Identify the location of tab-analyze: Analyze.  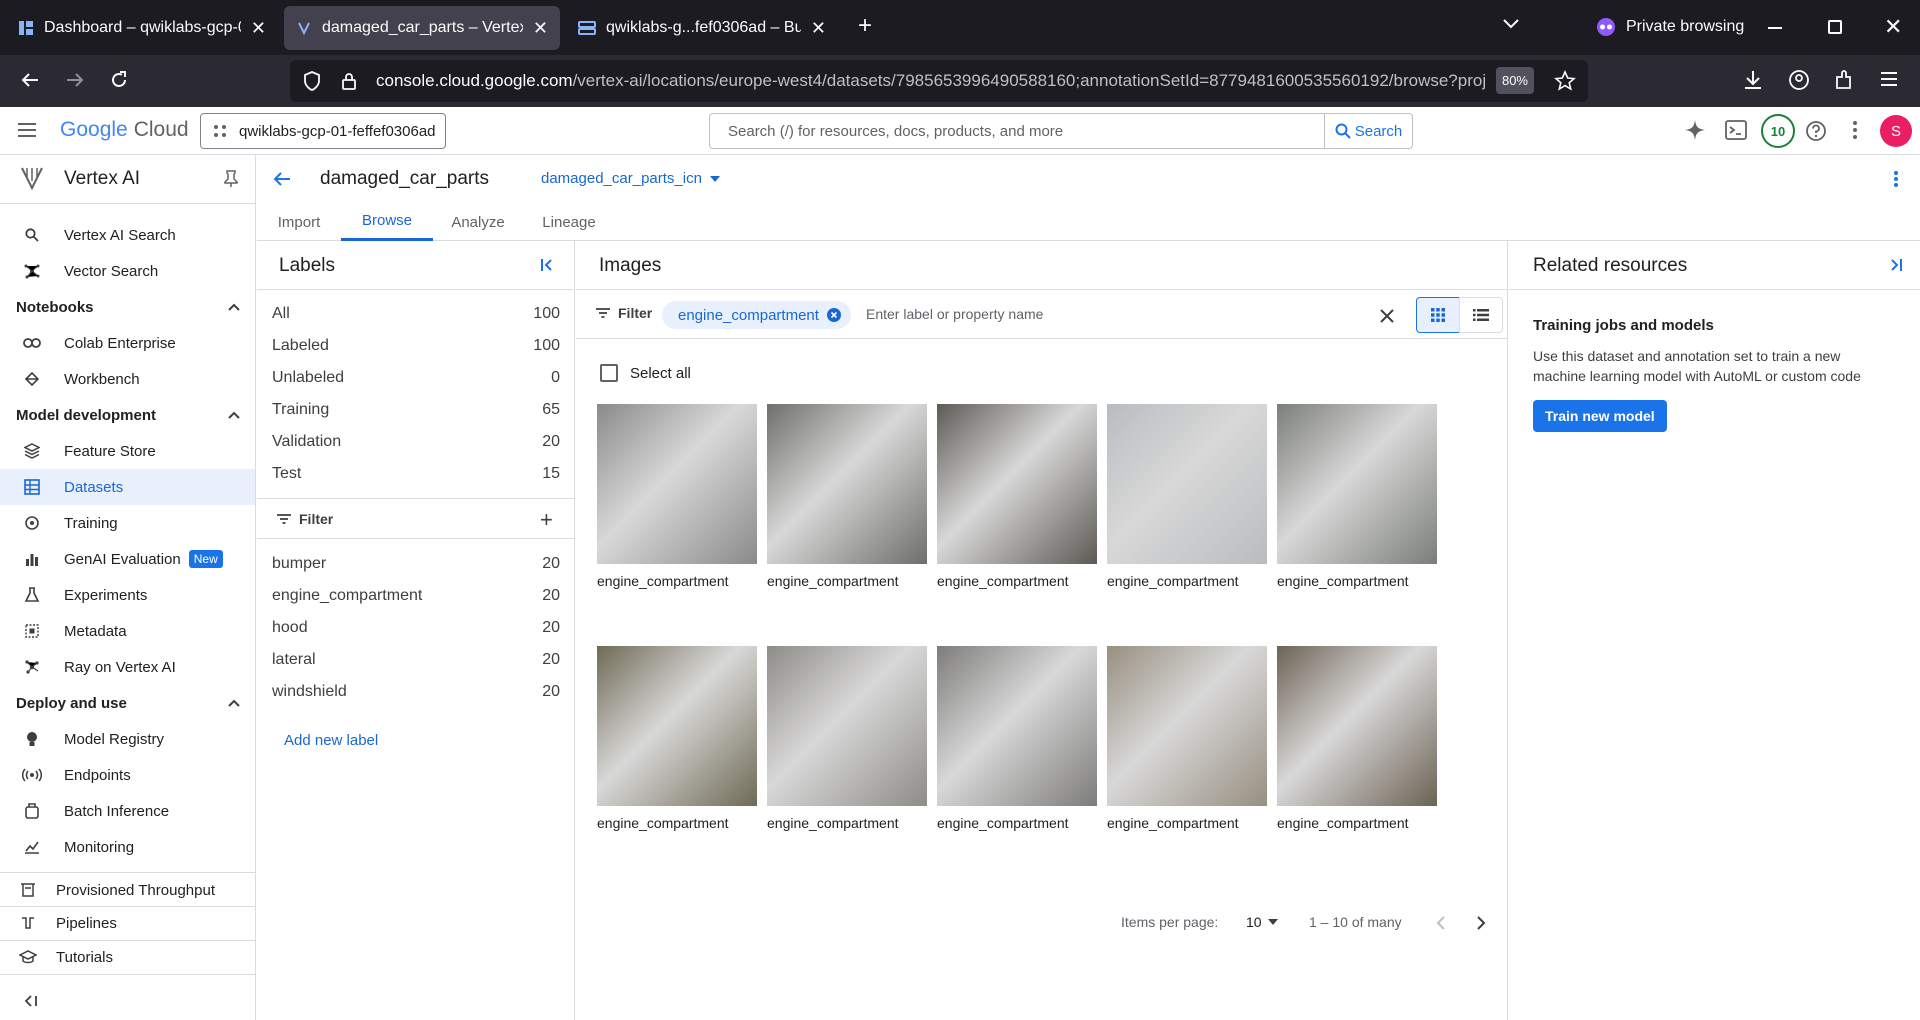
(478, 222).